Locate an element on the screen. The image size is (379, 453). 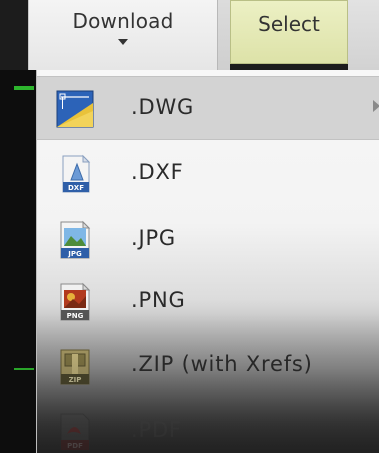
menu-item-dwg: .DWG is located at coordinates (208, 108).